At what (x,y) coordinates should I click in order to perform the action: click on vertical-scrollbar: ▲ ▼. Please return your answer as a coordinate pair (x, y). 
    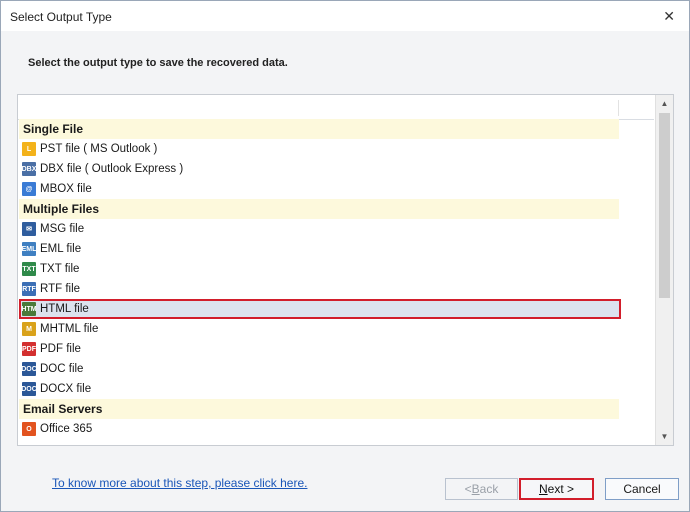
    Looking at the image, I should click on (664, 270).